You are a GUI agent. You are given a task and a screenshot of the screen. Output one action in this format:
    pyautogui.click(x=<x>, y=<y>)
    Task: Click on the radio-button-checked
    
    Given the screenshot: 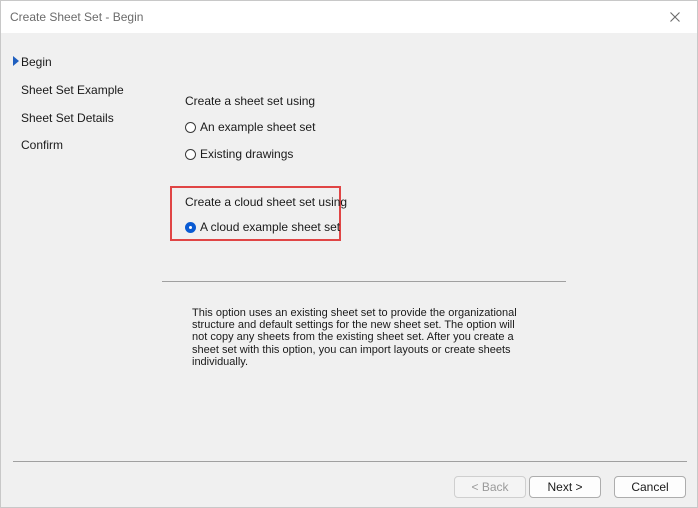 What is the action you would take?
    pyautogui.click(x=190, y=227)
    